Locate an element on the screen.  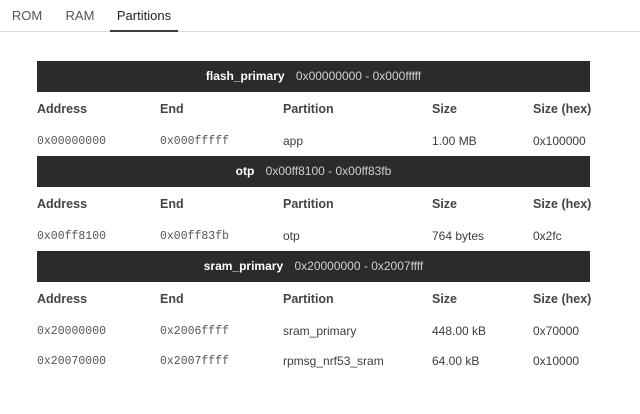
region-header: flash_primary 0x00000000 - 0x000fffff is located at coordinates (313, 76).